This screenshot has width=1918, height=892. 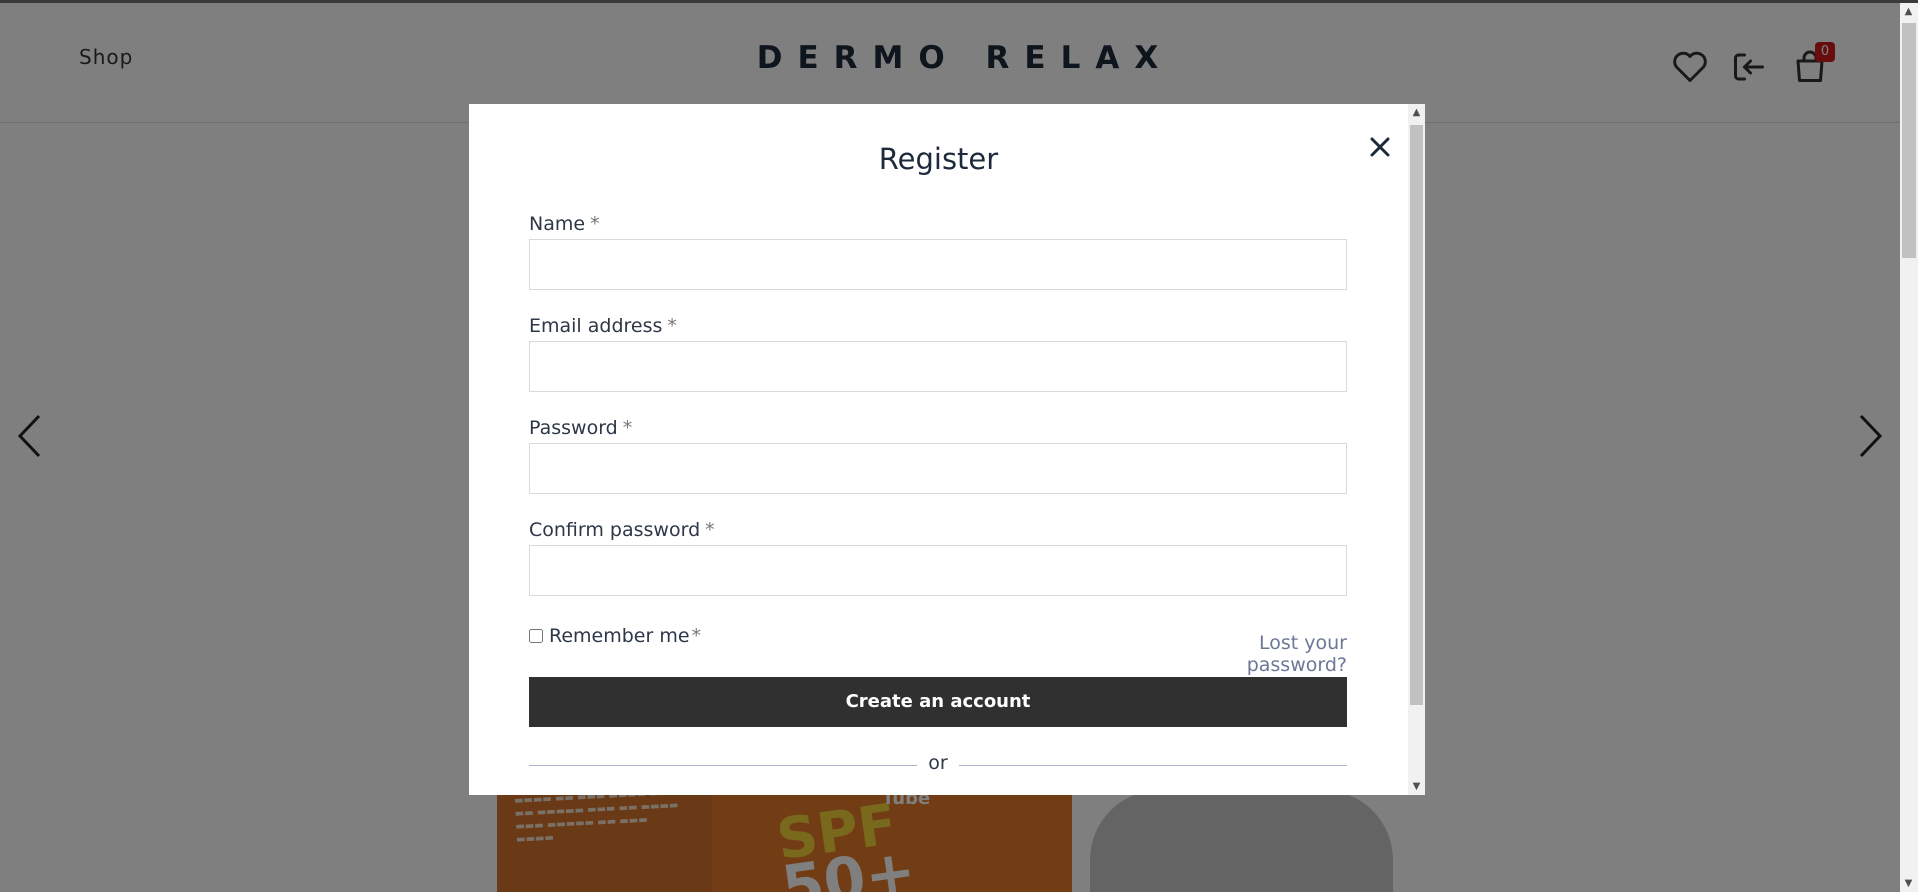 I want to click on confirm-password-label: Confirm password *, so click(x=622, y=530).